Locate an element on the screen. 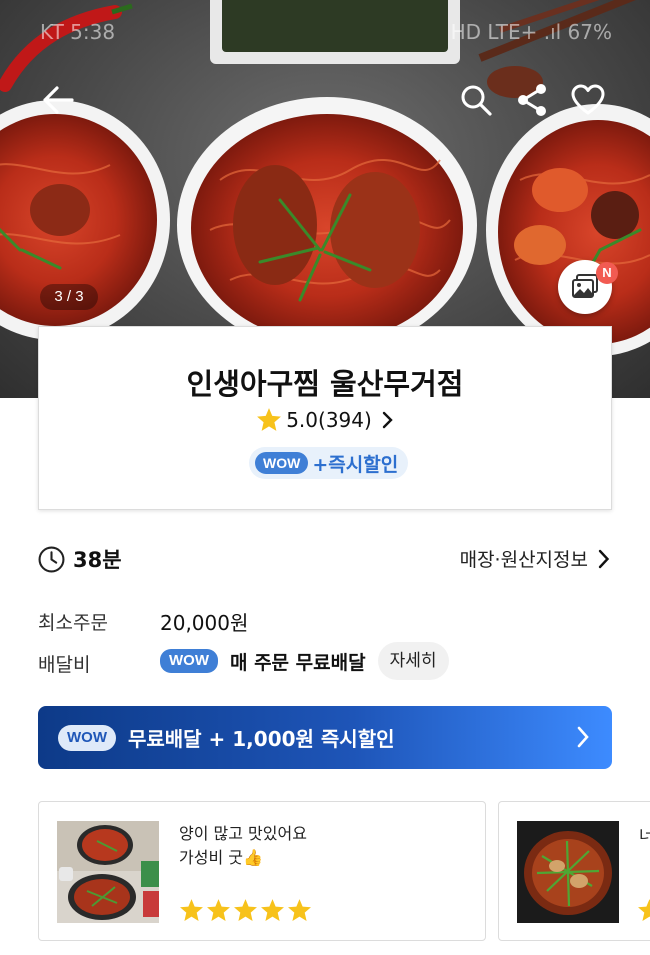 The width and height of the screenshot is (650, 955). status-bar: KT 5:38 HD LTE+ .ıl 67% is located at coordinates (325, 32).